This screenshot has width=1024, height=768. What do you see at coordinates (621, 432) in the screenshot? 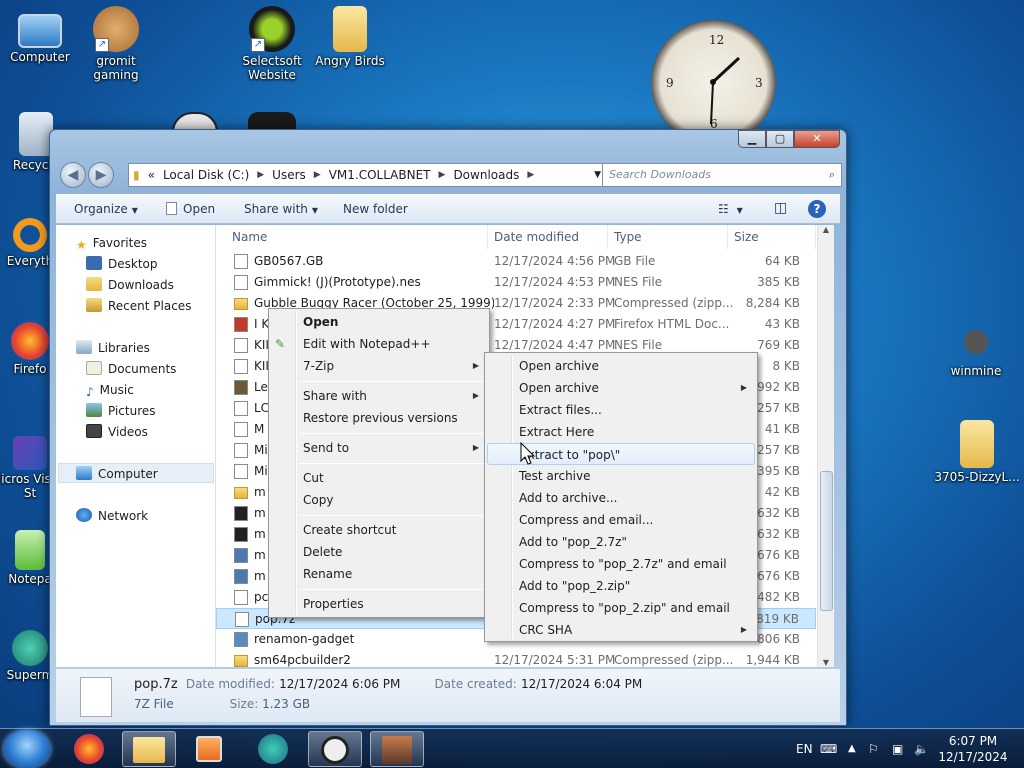
I see `submenu-extract-here: Extract Here` at bounding box center [621, 432].